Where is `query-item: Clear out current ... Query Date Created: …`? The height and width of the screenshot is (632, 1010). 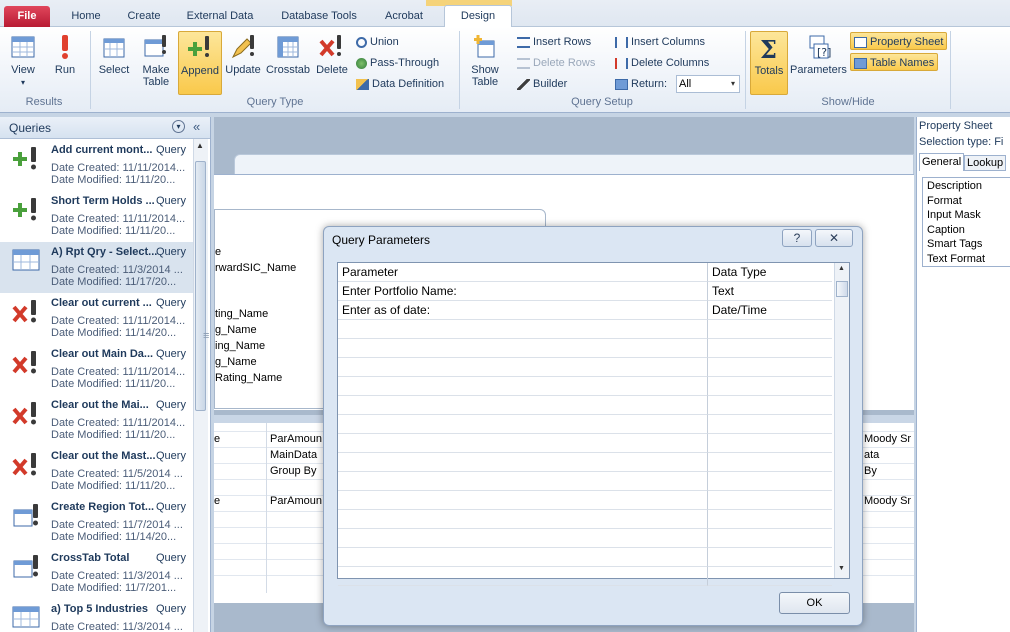
query-item: Clear out current ... Query Date Created: … is located at coordinates (96, 318).